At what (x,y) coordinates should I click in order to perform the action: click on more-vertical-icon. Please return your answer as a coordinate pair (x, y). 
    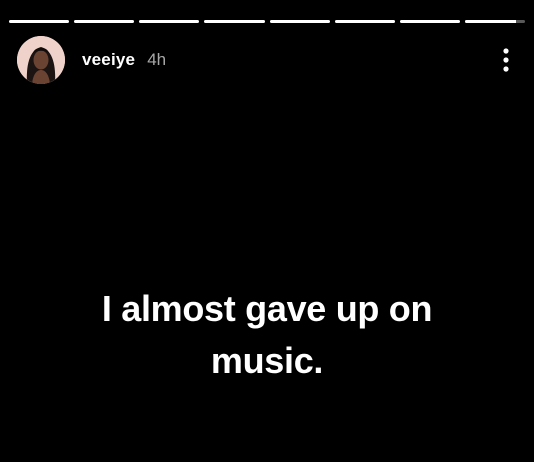
    Looking at the image, I should click on (506, 60).